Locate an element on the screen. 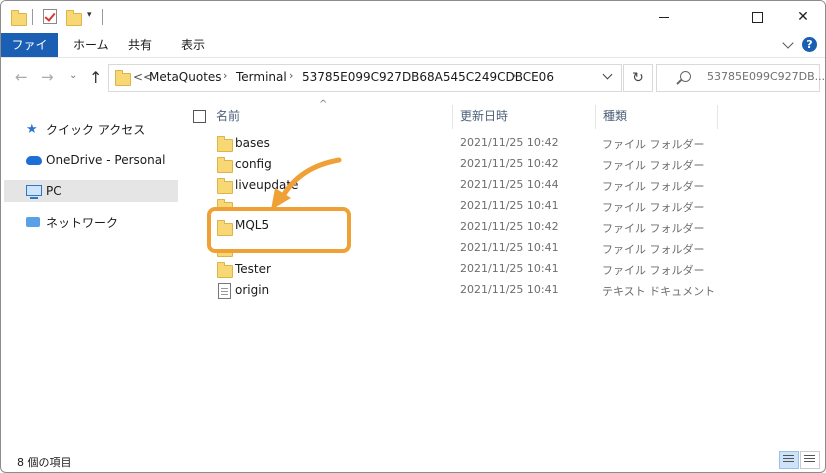 The height and width of the screenshot is (473, 826). properties-check-icon is located at coordinates (50, 16).